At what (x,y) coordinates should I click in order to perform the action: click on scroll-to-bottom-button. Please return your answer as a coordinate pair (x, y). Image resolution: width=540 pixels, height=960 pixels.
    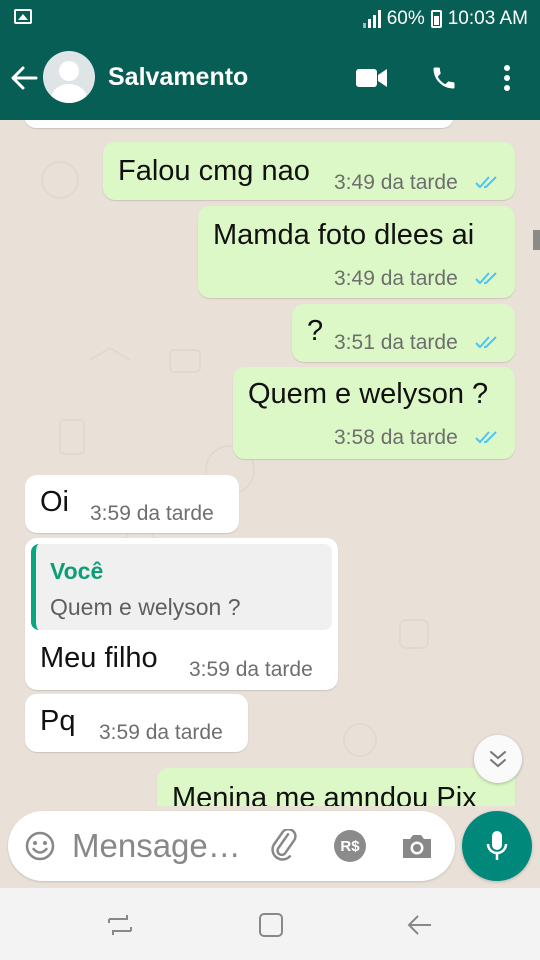
    Looking at the image, I should click on (498, 759).